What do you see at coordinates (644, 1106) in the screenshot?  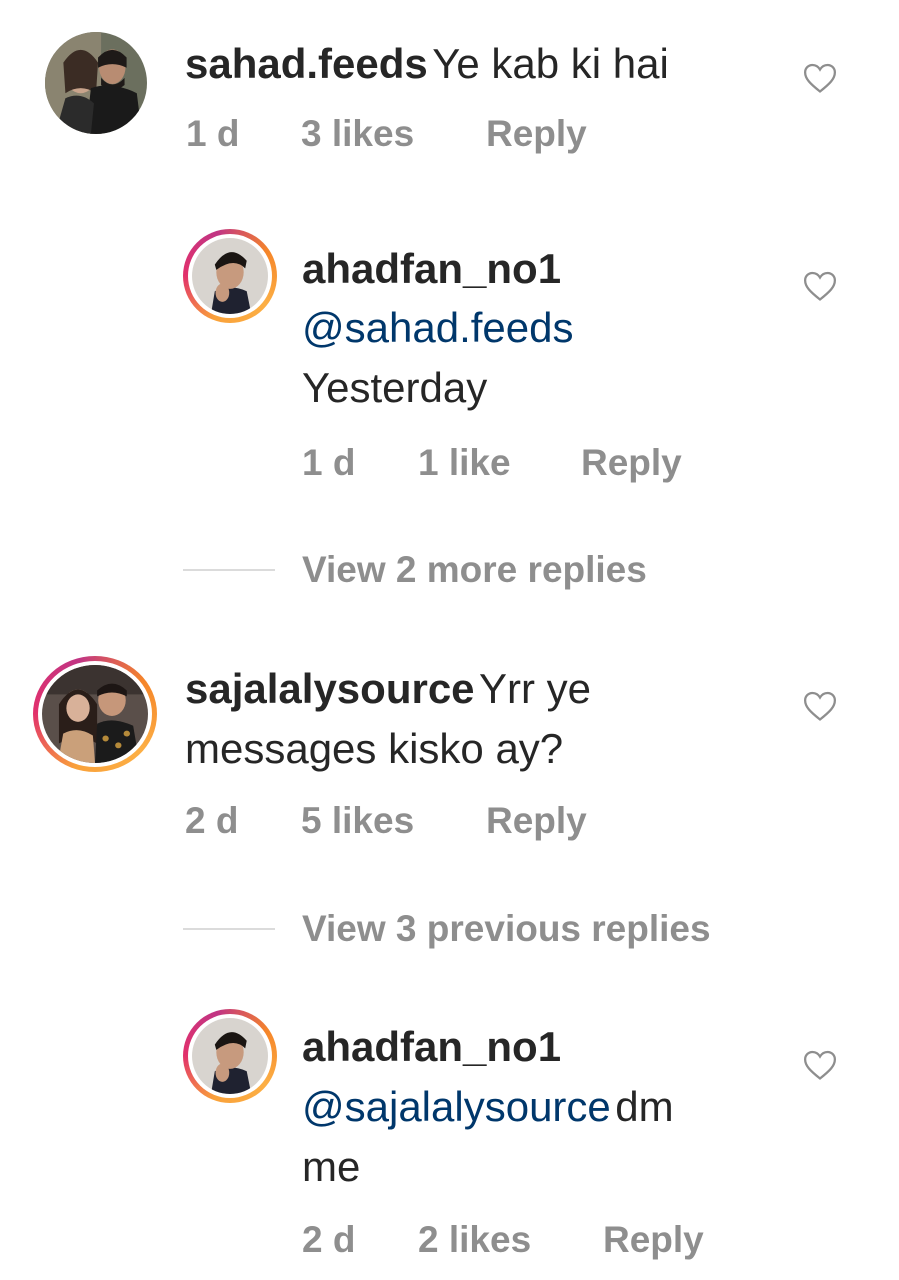 I see `comment-text-line1: dm` at bounding box center [644, 1106].